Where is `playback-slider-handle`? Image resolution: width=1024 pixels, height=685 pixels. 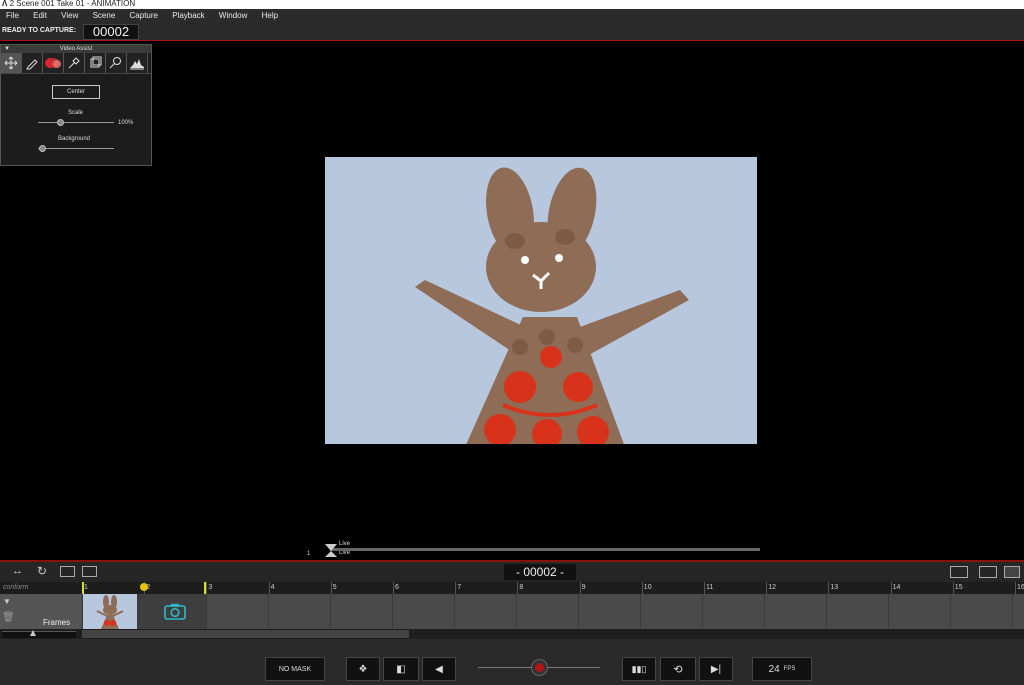
playback-slider-handle is located at coordinates (539, 667).